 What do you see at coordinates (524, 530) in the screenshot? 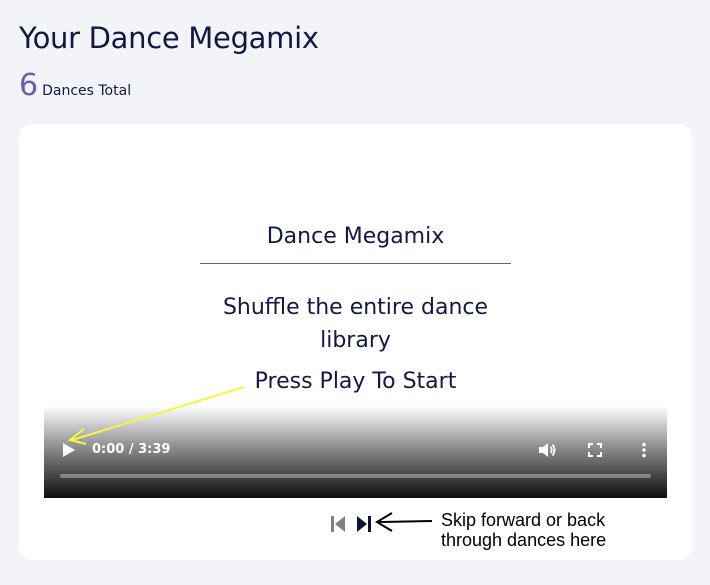
I see `skip-hint-annotation: Skip forward or back through dances here` at bounding box center [524, 530].